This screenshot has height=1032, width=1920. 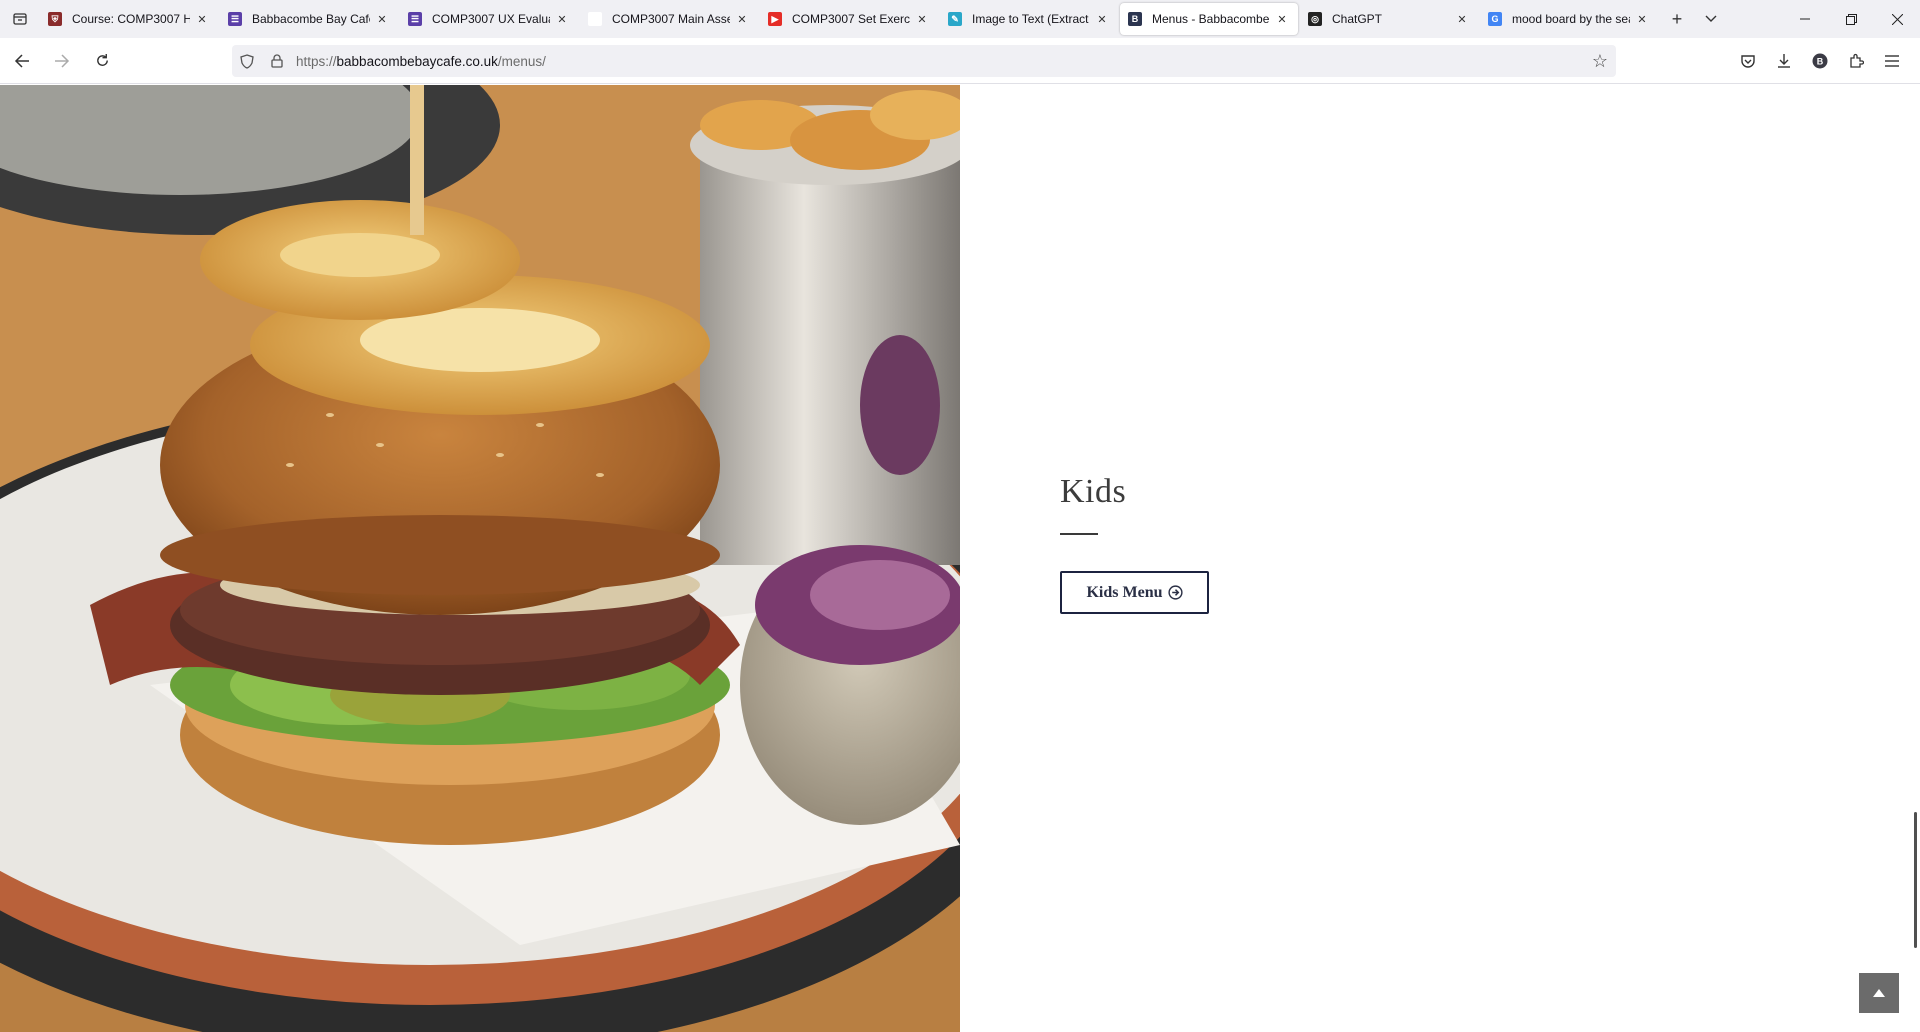 I want to click on pocket-icon, so click(x=1748, y=61).